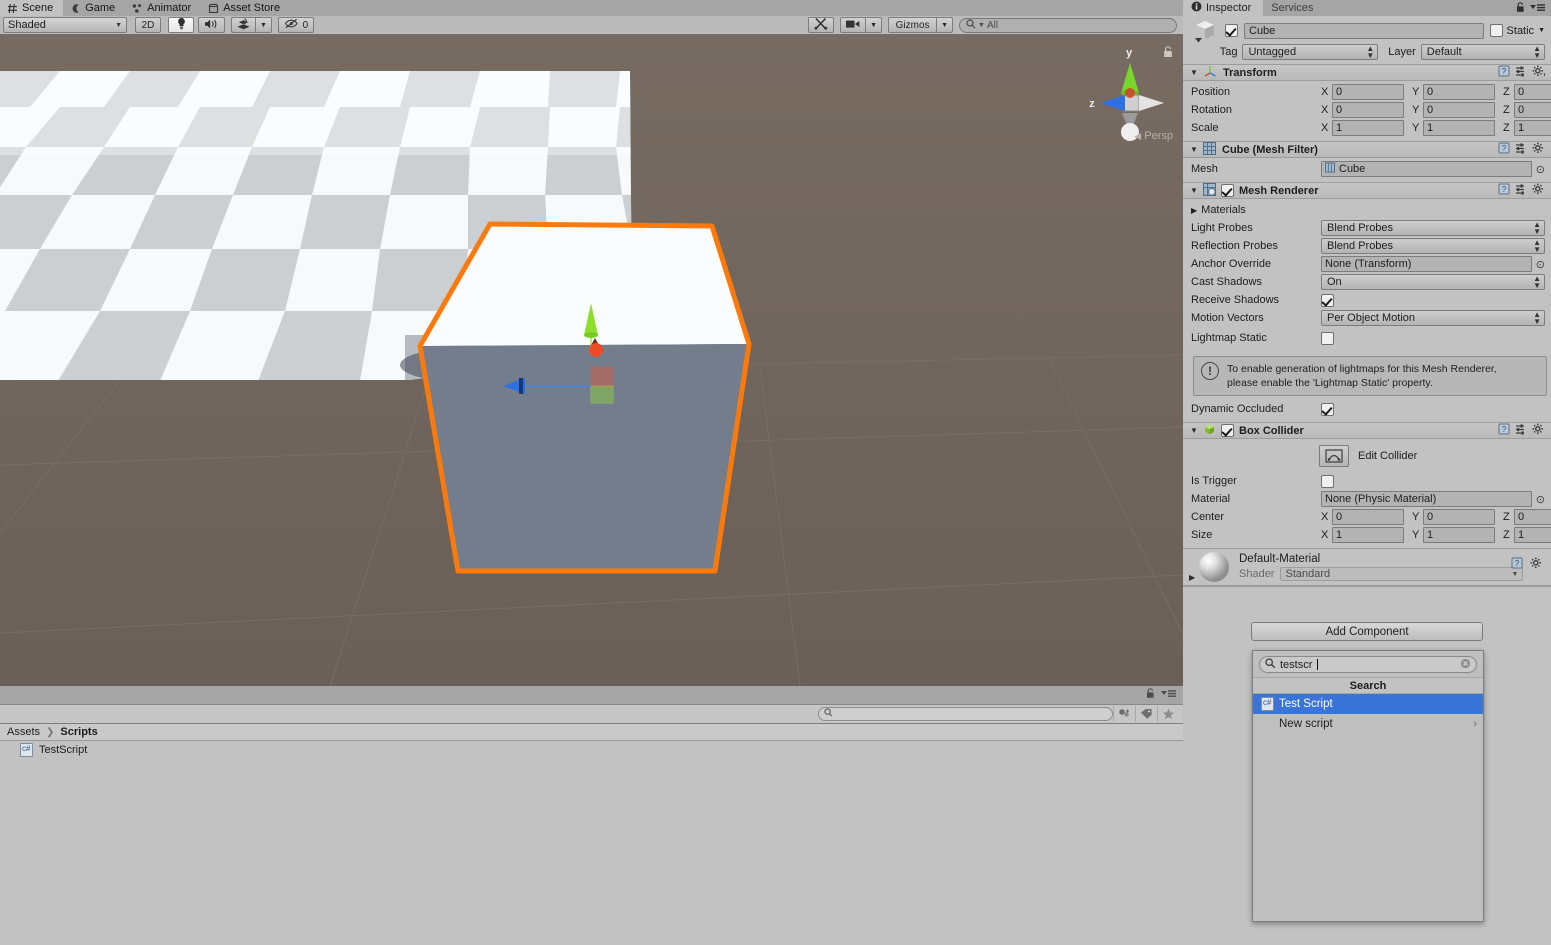 Image resolution: width=1551 pixels, height=945 pixels. Describe the element at coordinates (591, 750) in the screenshot. I see `list-item: TestScript` at that location.